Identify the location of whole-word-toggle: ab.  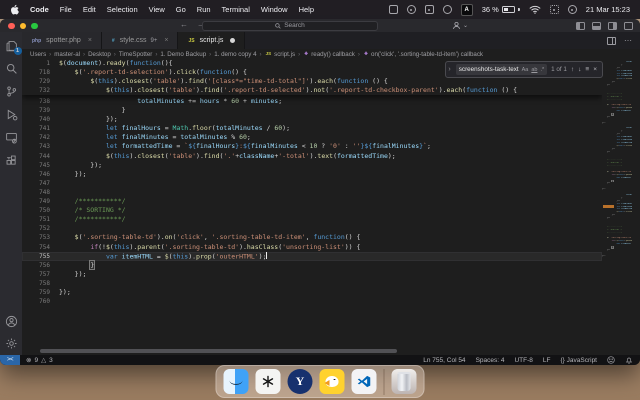
(534, 70).